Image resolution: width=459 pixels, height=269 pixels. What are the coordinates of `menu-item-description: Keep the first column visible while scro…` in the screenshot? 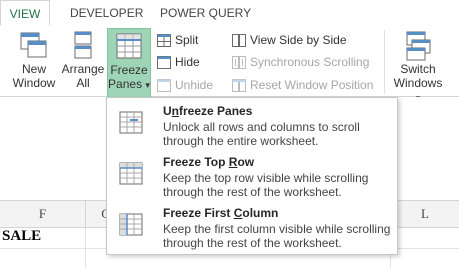 It's located at (277, 236).